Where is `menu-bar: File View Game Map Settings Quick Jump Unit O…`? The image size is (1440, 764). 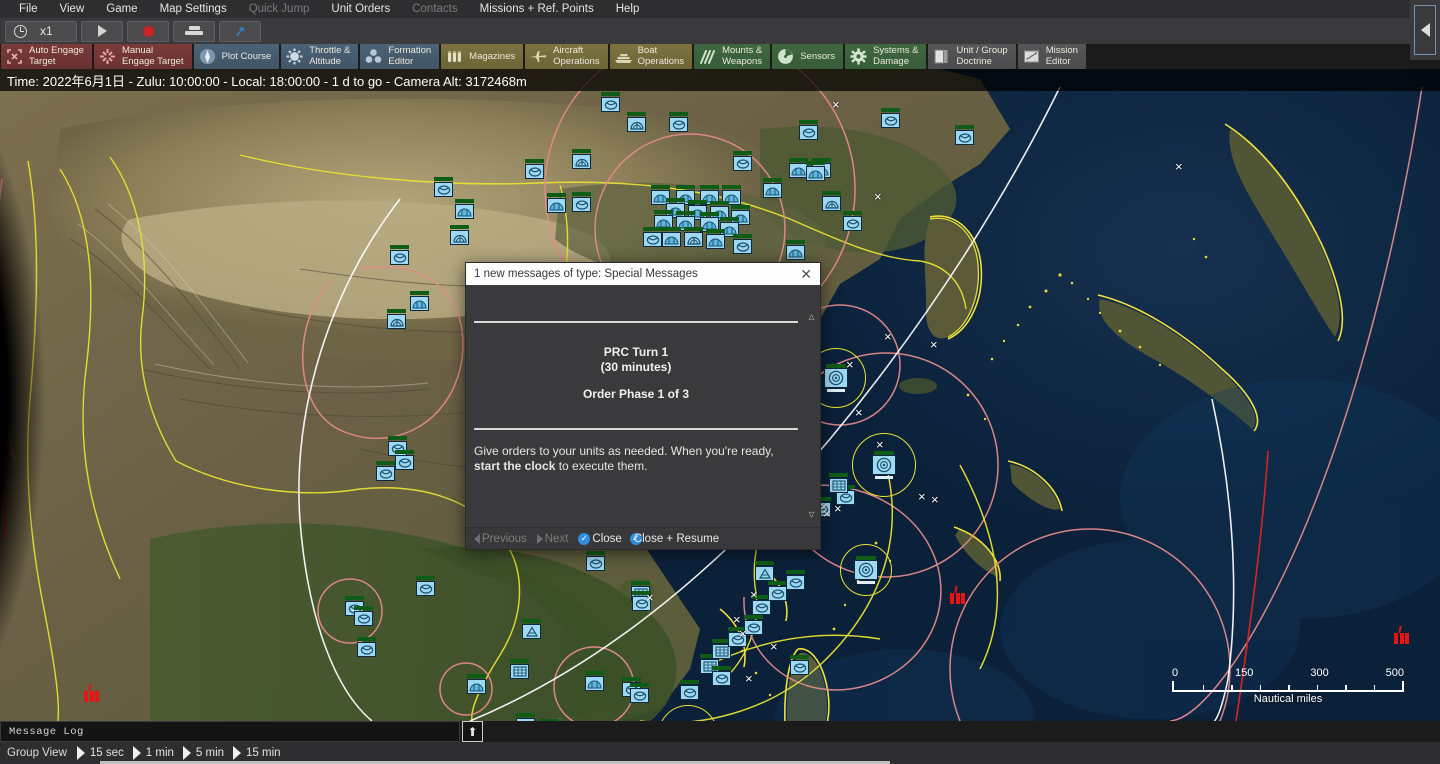
menu-bar: File View Game Map Settings Quick Jump Unit O… is located at coordinates (720, 9).